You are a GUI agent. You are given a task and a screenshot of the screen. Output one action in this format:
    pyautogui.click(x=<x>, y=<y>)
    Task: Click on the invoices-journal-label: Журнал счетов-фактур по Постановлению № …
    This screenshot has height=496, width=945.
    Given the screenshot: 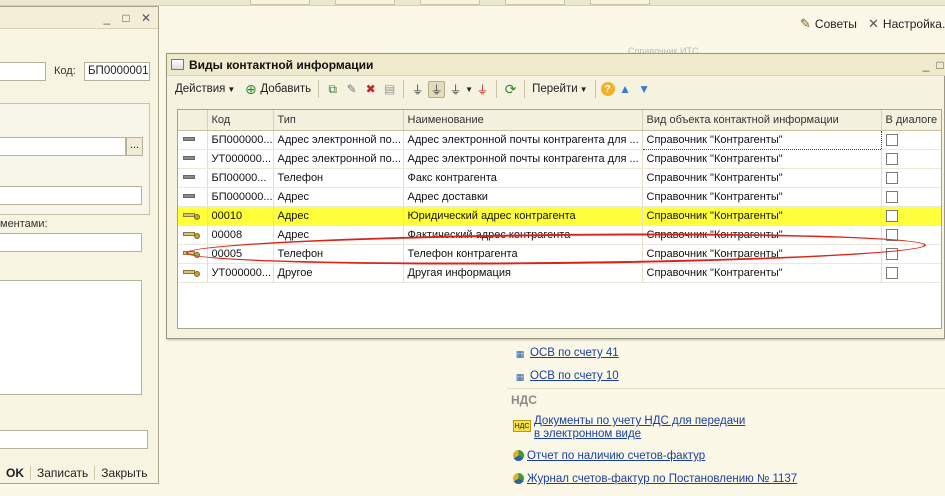 What is the action you would take?
    pyautogui.click(x=662, y=479)
    